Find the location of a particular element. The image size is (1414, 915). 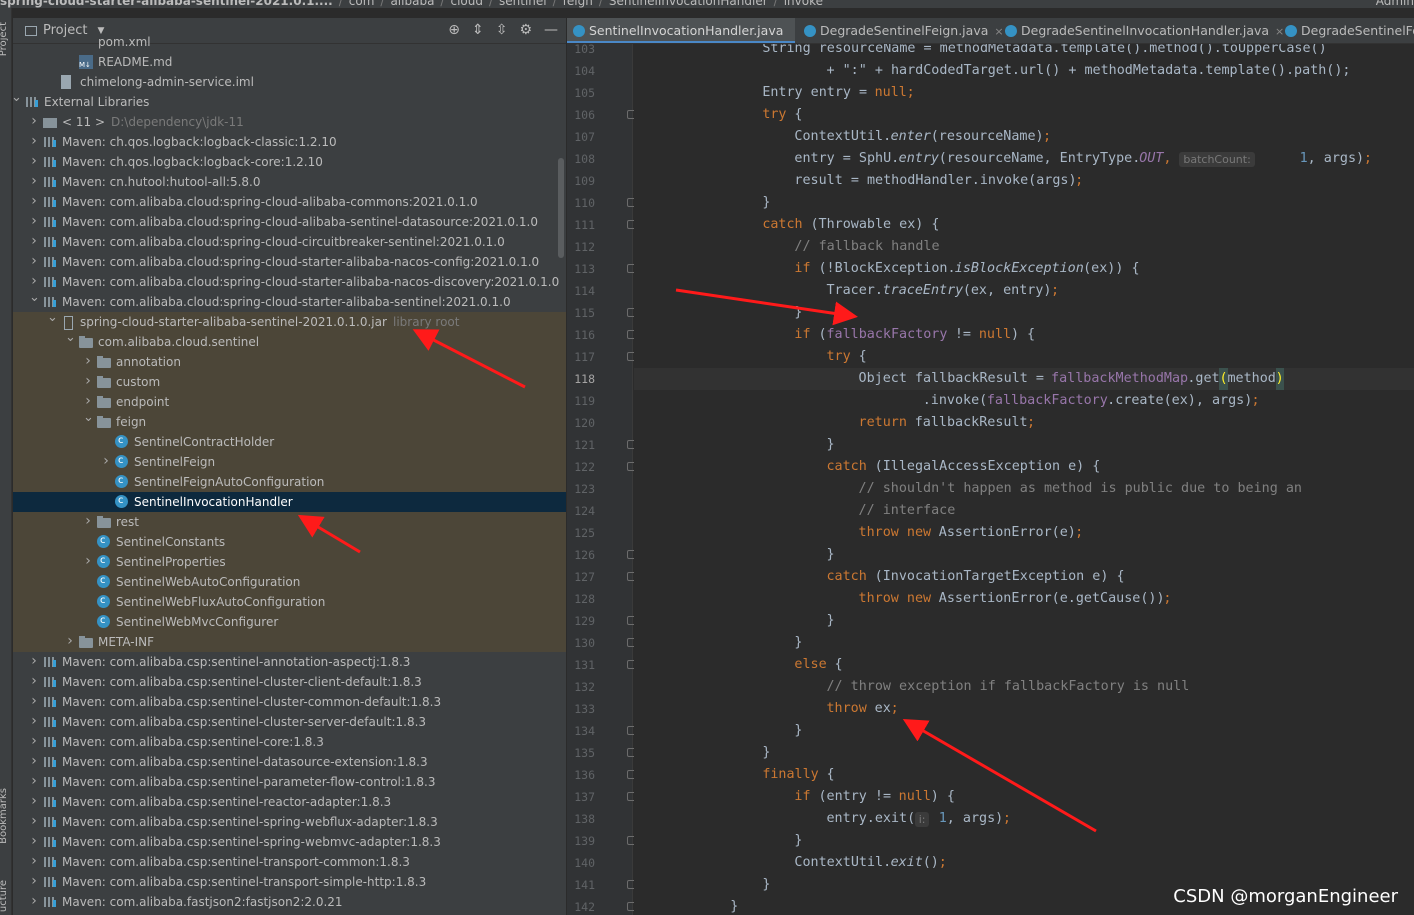

tree-item-class: SentinelWebAutoConfiguration is located at coordinates (289, 581).